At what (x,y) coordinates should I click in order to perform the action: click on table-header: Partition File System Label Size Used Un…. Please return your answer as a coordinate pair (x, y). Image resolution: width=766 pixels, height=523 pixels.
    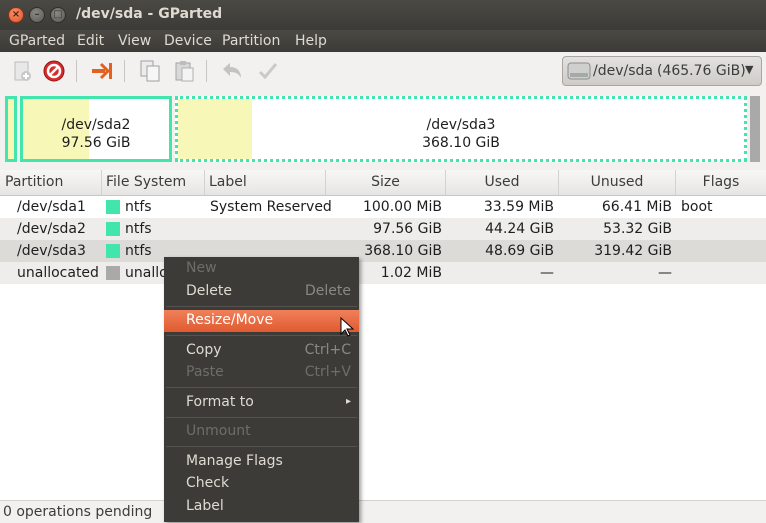
    Looking at the image, I should click on (383, 183).